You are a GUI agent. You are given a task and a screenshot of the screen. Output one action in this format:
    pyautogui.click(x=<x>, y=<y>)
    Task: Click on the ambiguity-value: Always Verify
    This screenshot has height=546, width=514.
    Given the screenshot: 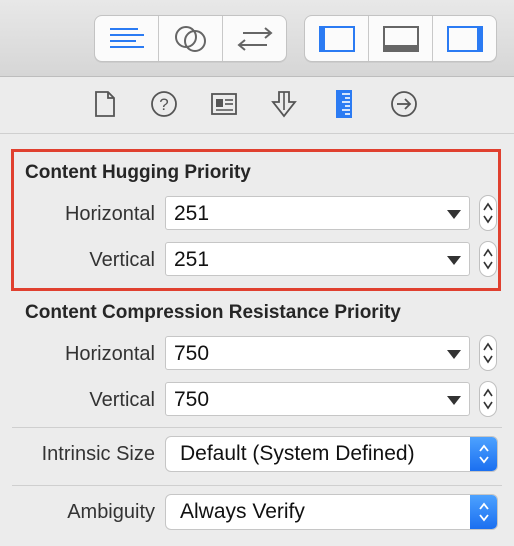 What is the action you would take?
    pyautogui.click(x=242, y=512)
    